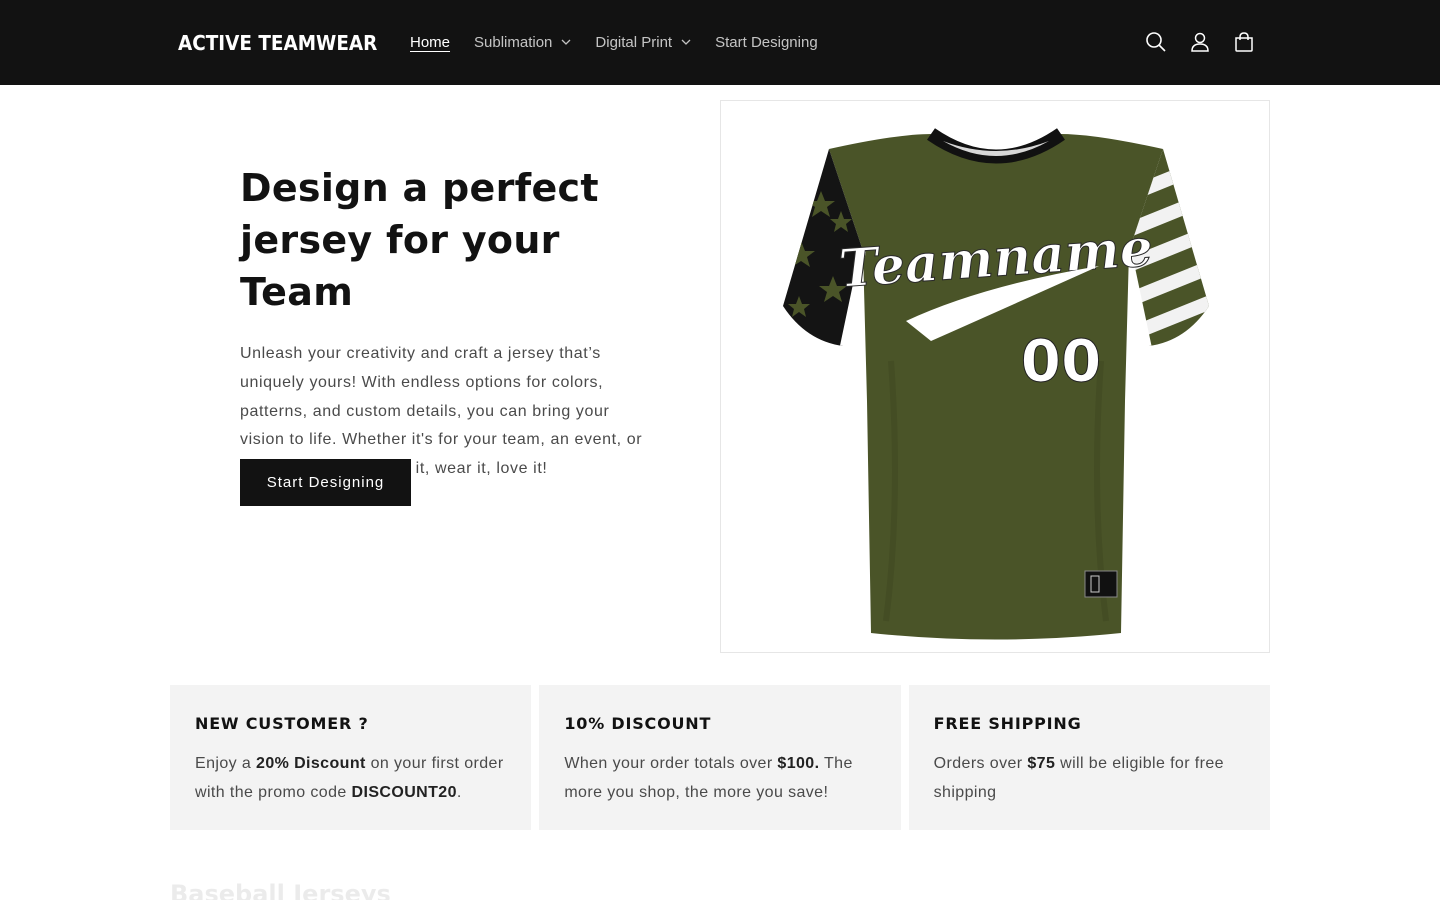  Describe the element at coordinates (1007, 723) in the screenshot. I see `card-title: FREE SHIPPING` at that location.